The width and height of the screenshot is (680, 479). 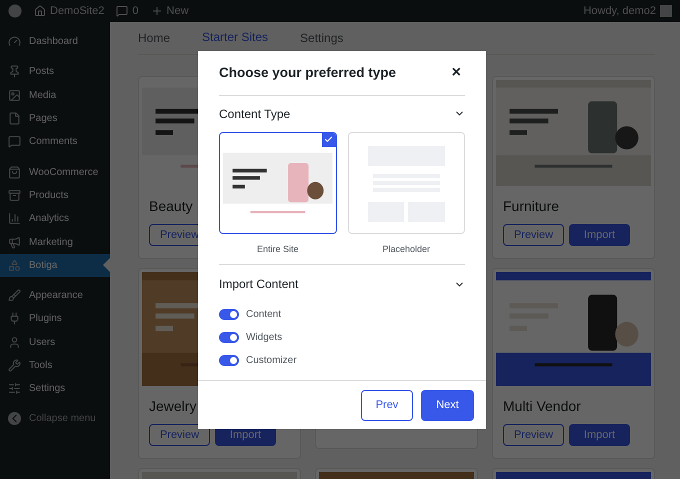 What do you see at coordinates (177, 11) in the screenshot?
I see `new-link: New` at bounding box center [177, 11].